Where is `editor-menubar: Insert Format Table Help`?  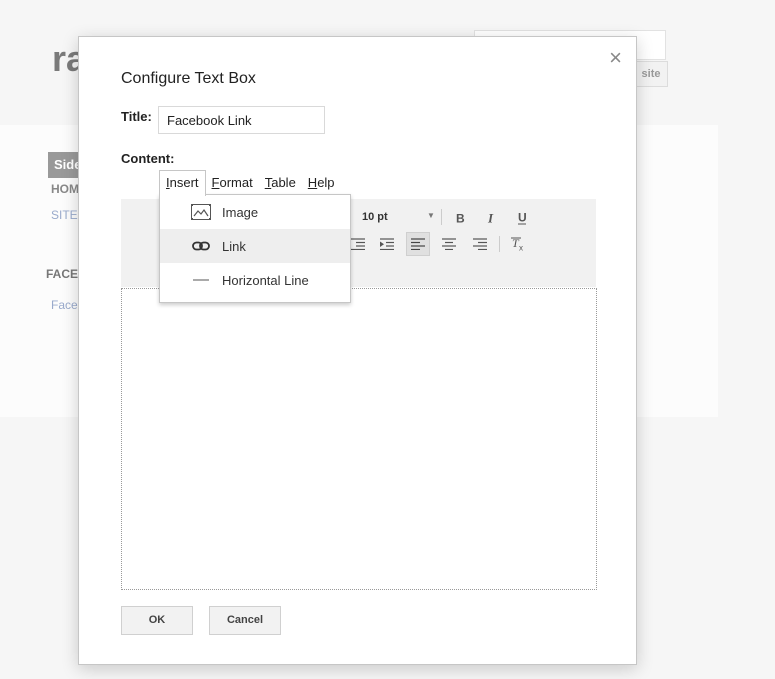
editor-menubar: Insert Format Table Help is located at coordinates (250, 183).